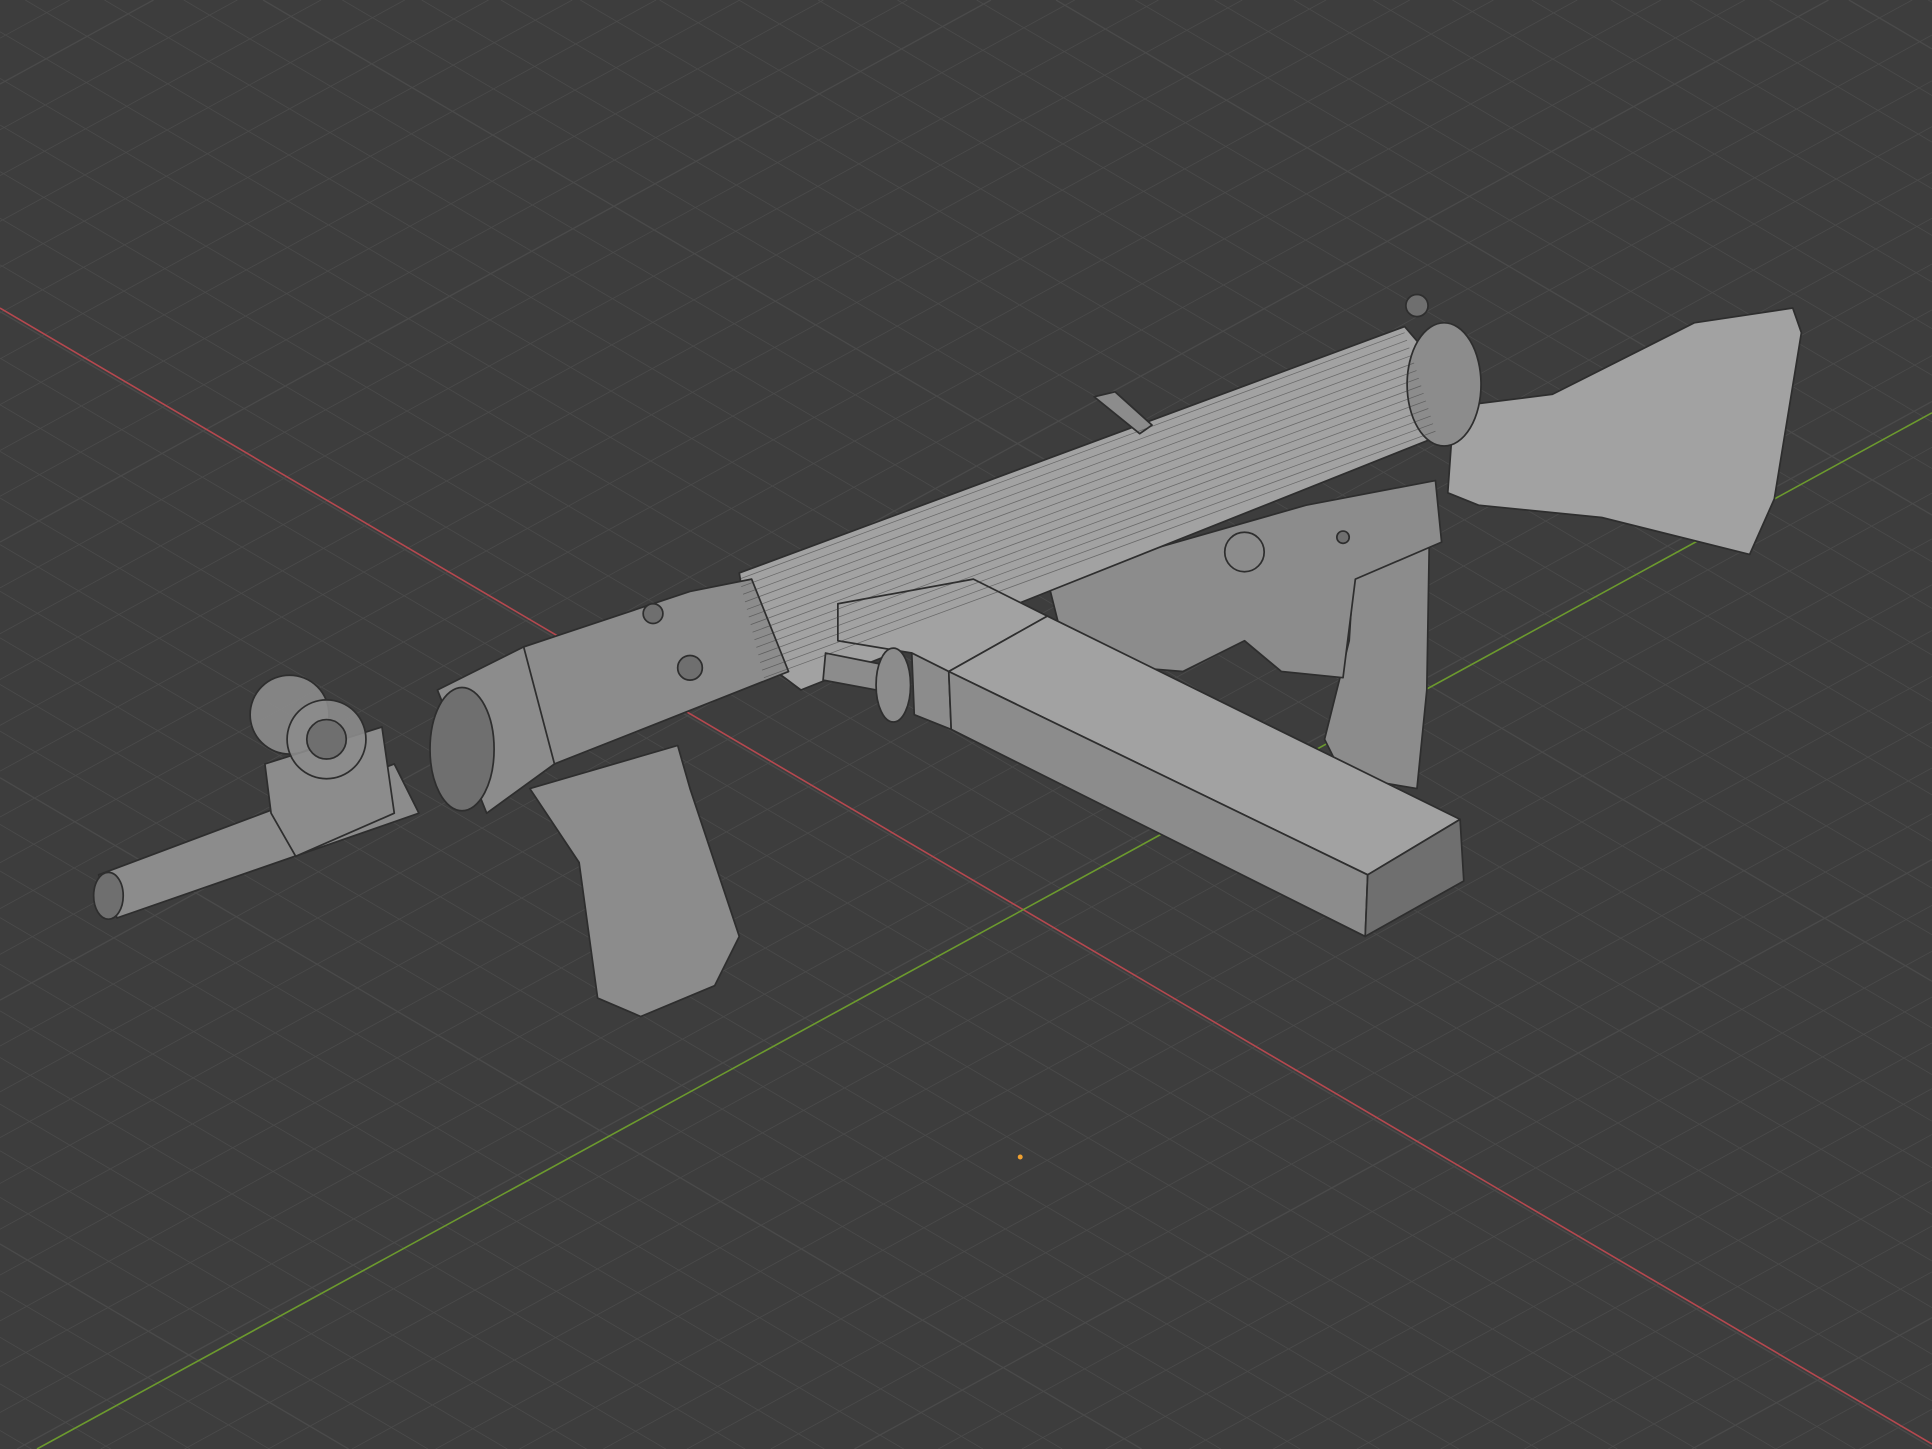  What do you see at coordinates (893, 685) in the screenshot?
I see `bolt-knob` at bounding box center [893, 685].